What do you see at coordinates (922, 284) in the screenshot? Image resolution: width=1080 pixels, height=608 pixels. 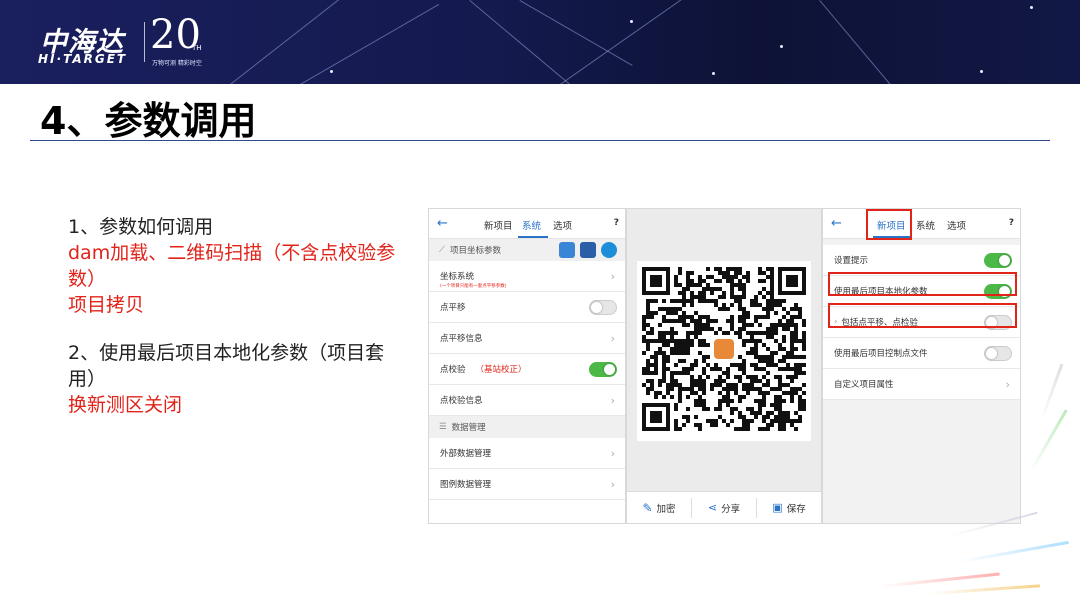 I see `highlight-use-last-localization` at bounding box center [922, 284].